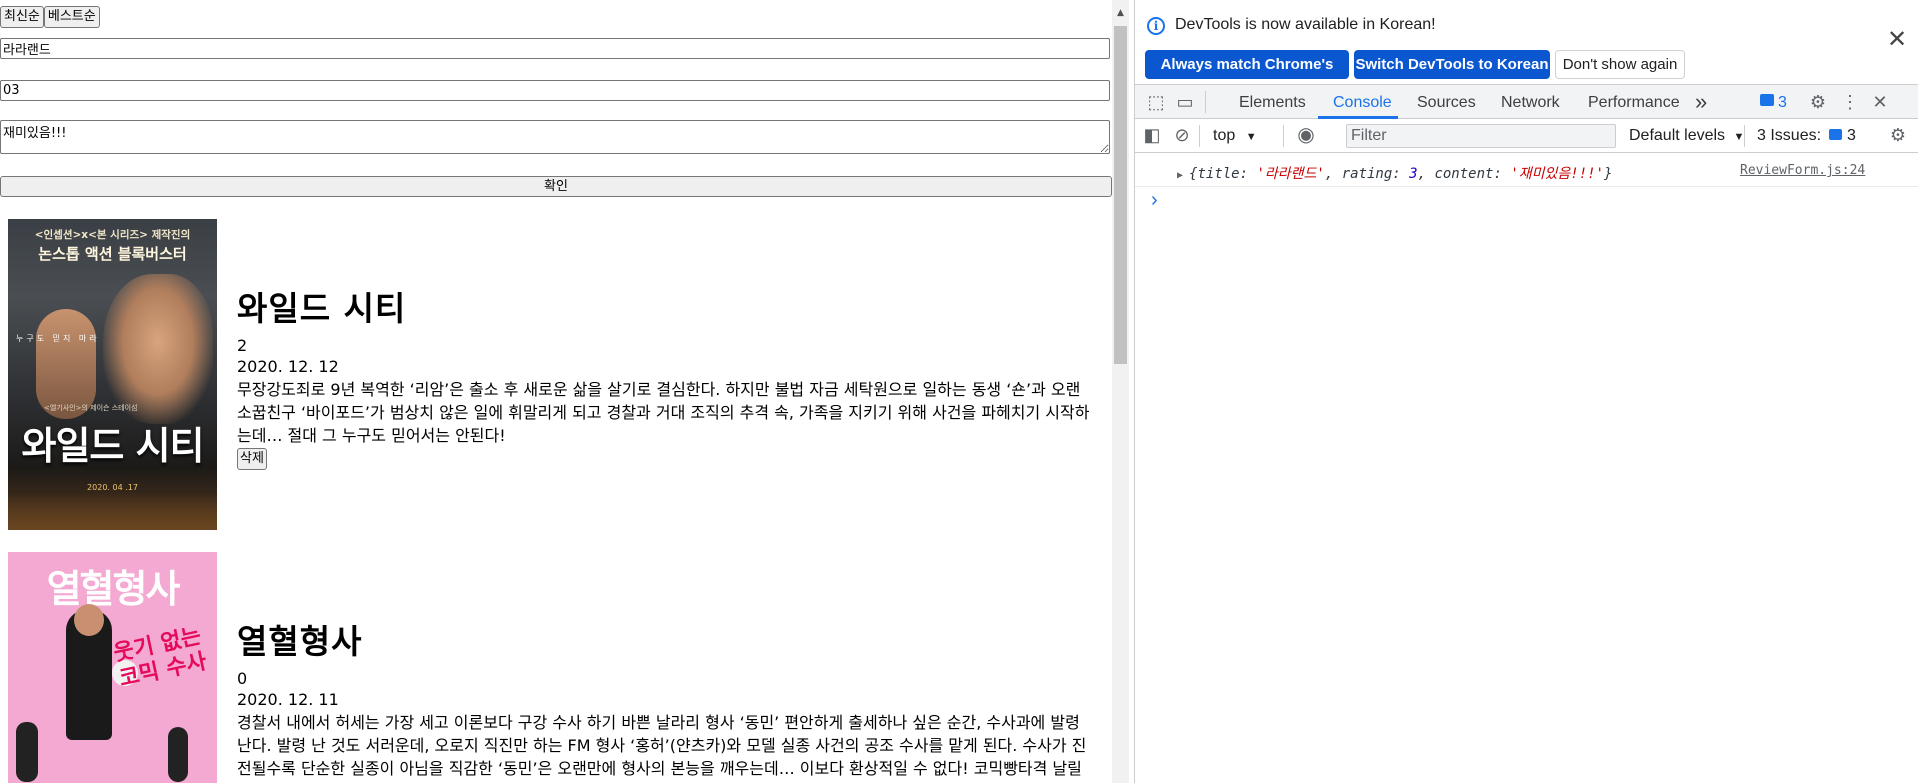 Image resolution: width=1918 pixels, height=783 pixels. I want to click on movie-date: 2020. 12. 11, so click(288, 699).